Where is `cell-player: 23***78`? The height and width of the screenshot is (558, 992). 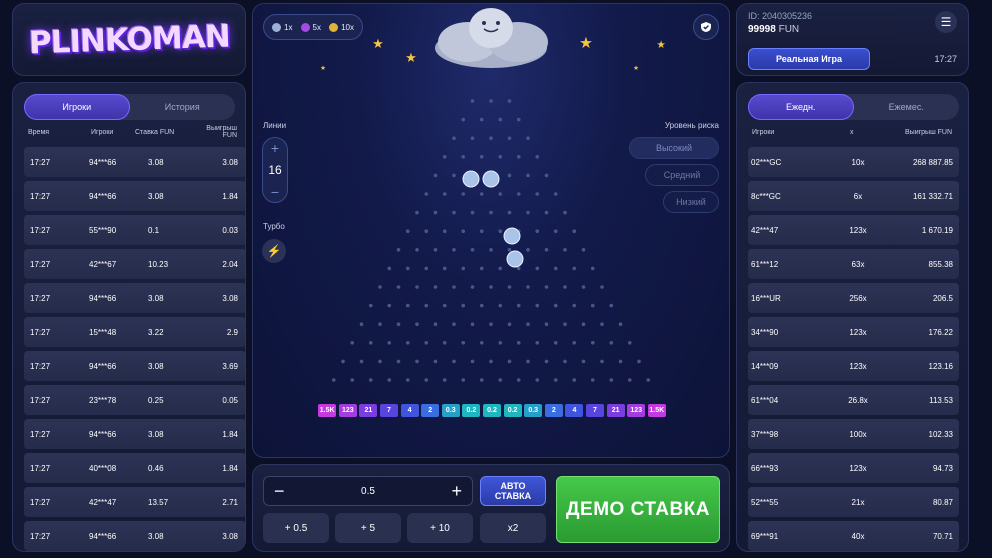
cell-player: 23***78 is located at coordinates (103, 400).